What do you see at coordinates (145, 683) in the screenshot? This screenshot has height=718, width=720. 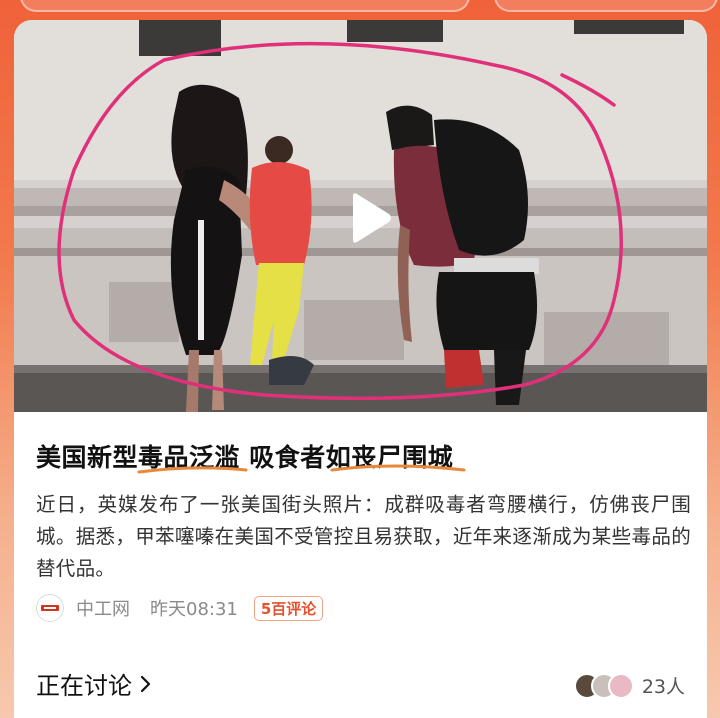 I see `chevron-right-icon` at bounding box center [145, 683].